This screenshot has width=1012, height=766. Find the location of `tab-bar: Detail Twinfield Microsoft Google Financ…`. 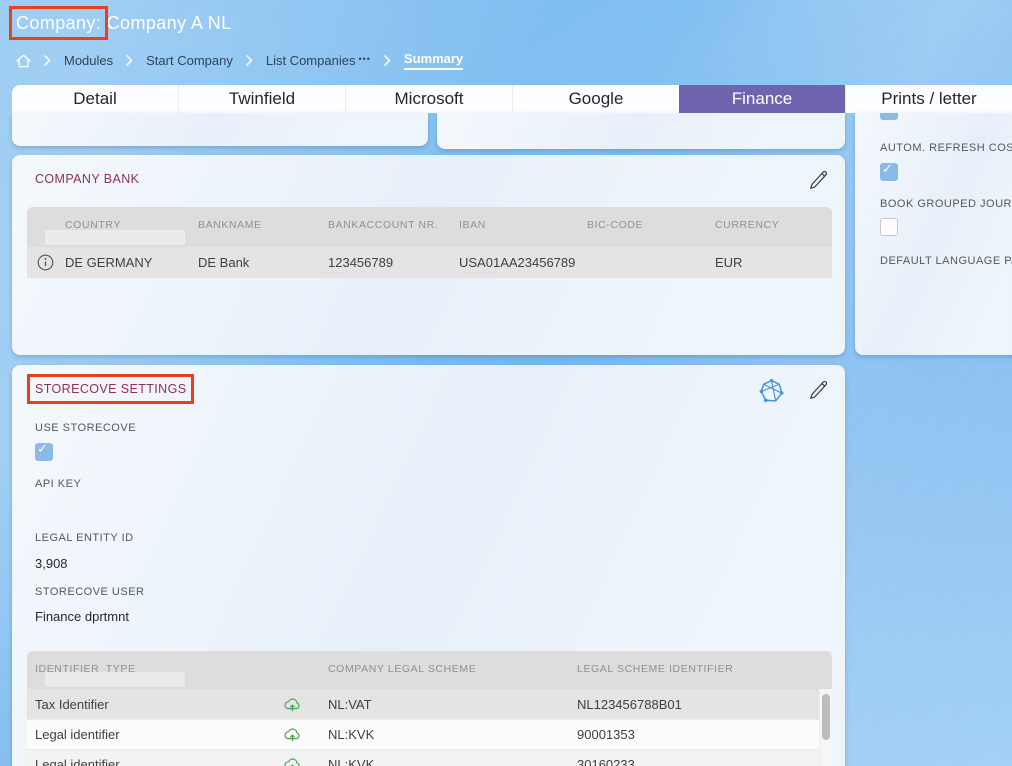

tab-bar: Detail Twinfield Microsoft Google Financ… is located at coordinates (512, 99).